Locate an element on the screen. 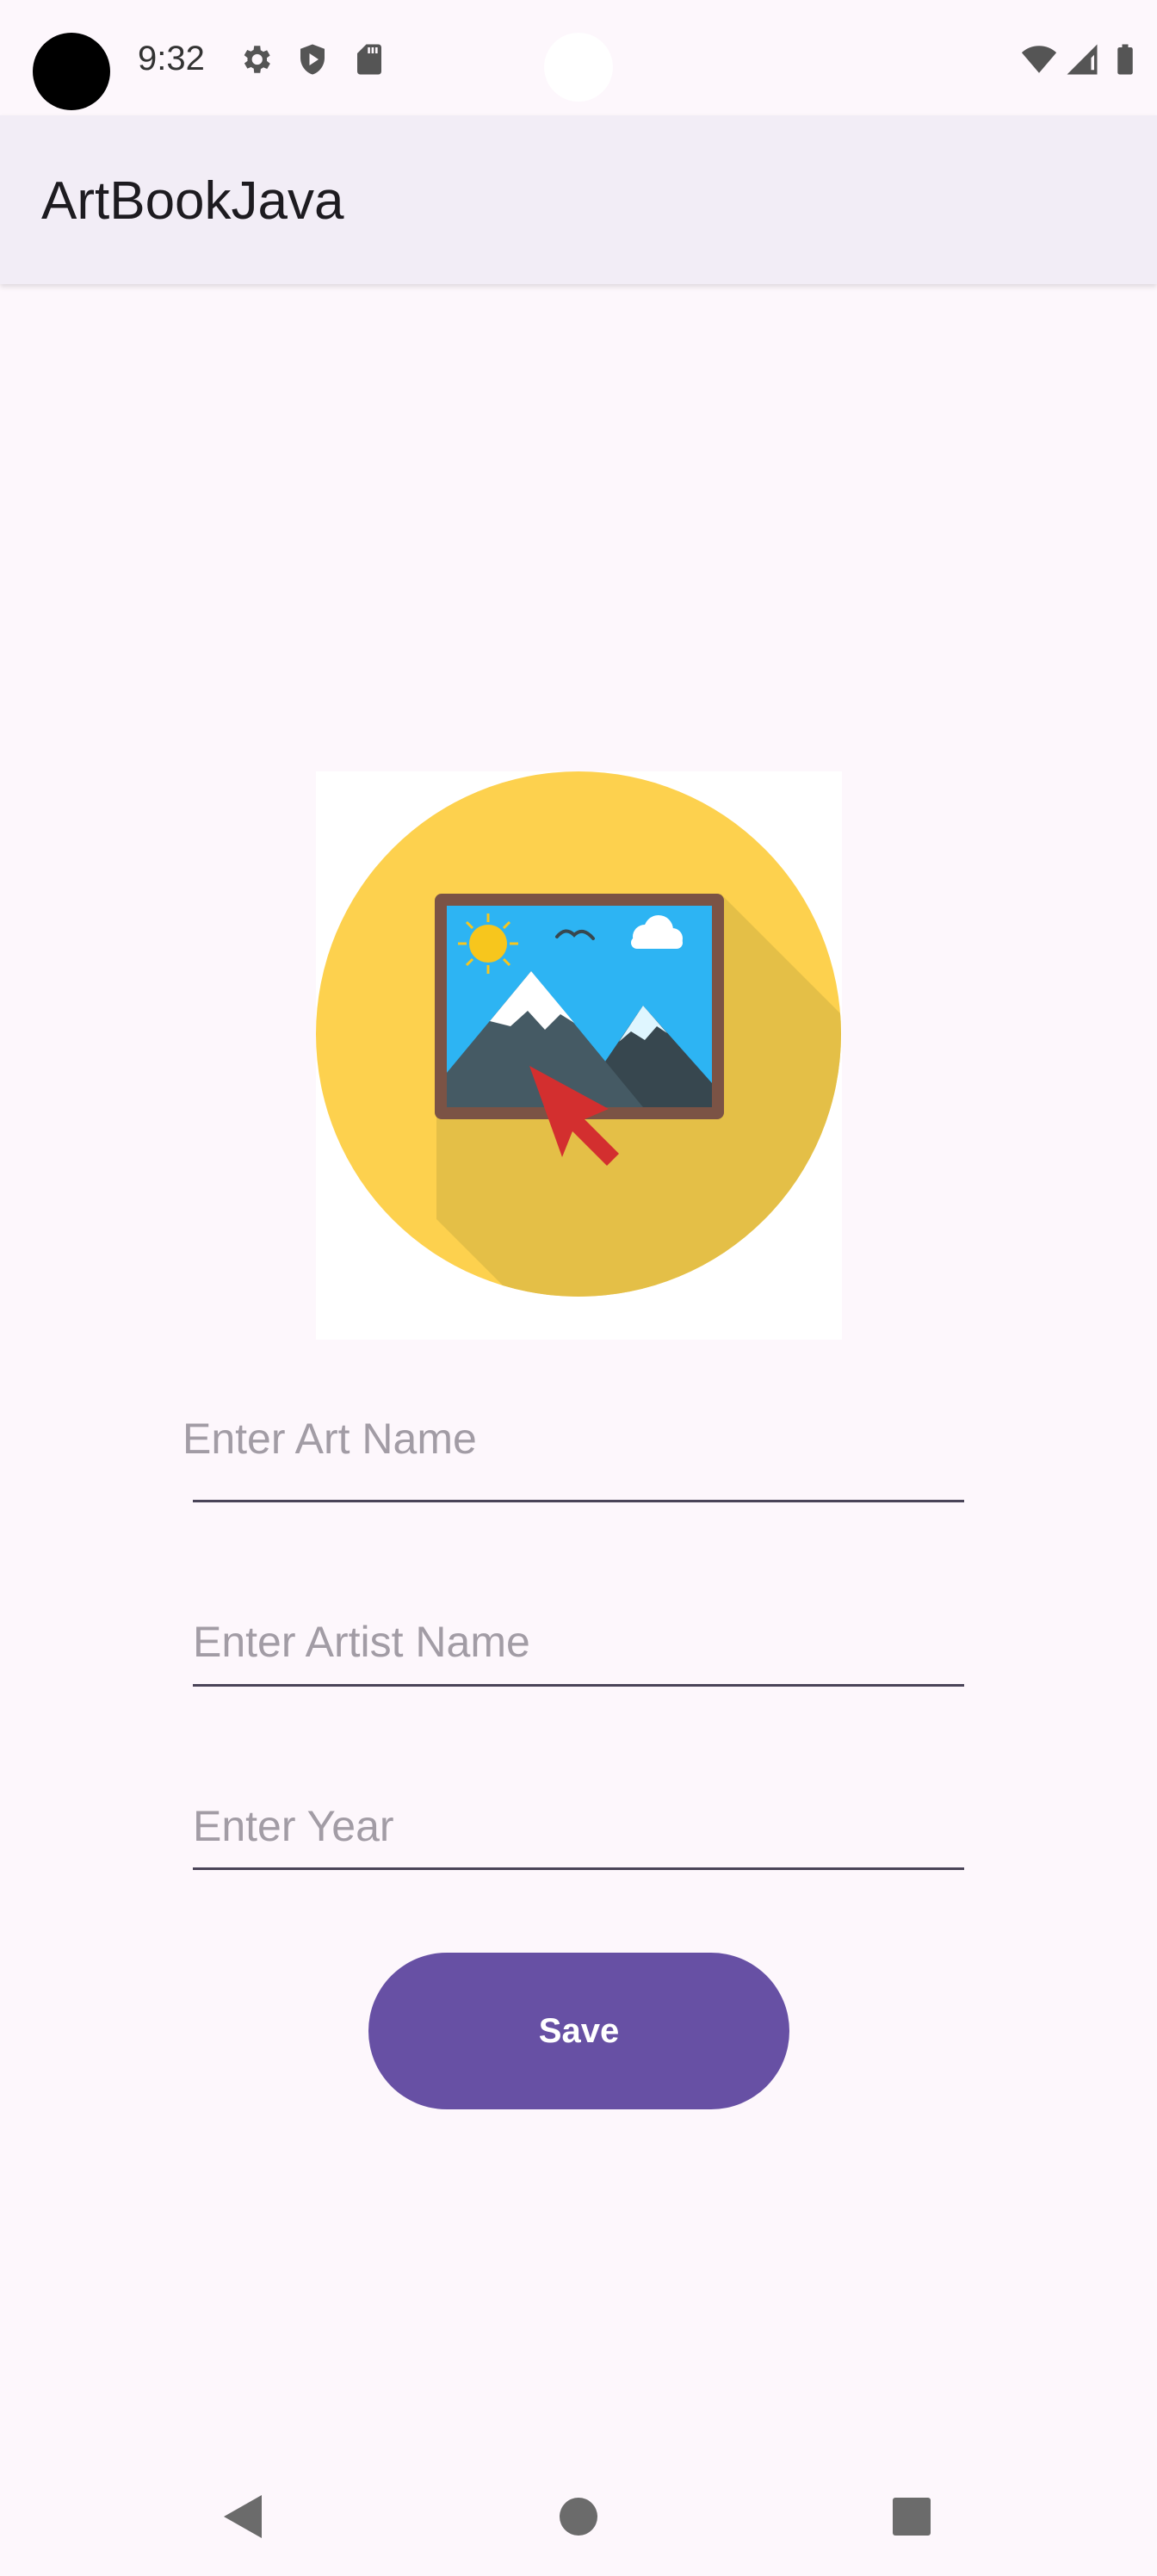 This screenshot has height=2576, width=1157. status-bar: 9:32 is located at coordinates (579, 58).